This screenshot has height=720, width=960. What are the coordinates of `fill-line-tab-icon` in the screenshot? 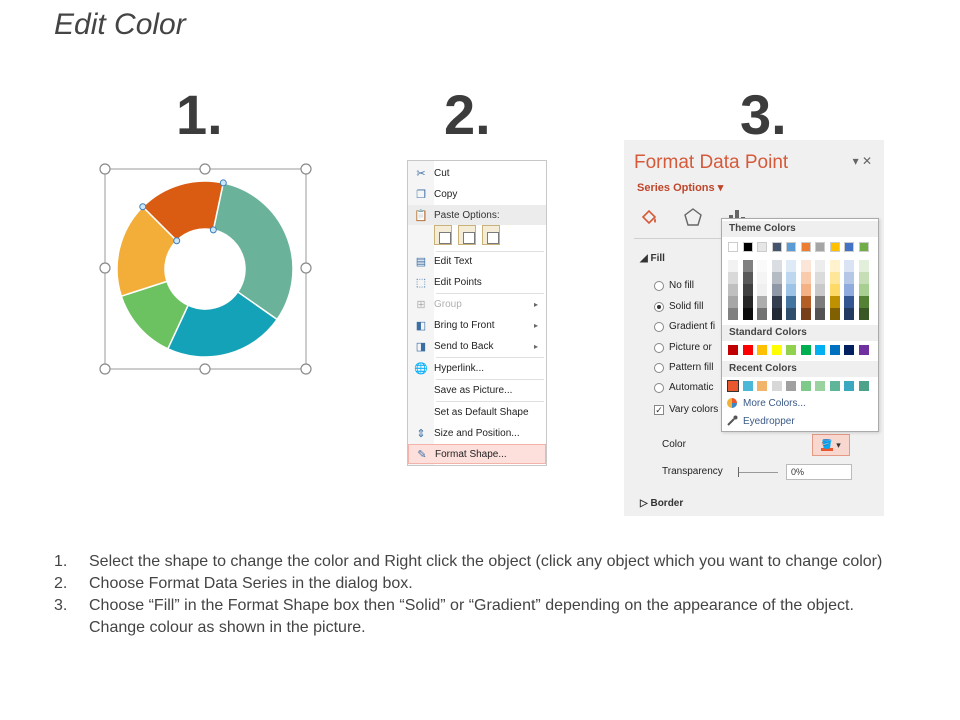 It's located at (649, 217).